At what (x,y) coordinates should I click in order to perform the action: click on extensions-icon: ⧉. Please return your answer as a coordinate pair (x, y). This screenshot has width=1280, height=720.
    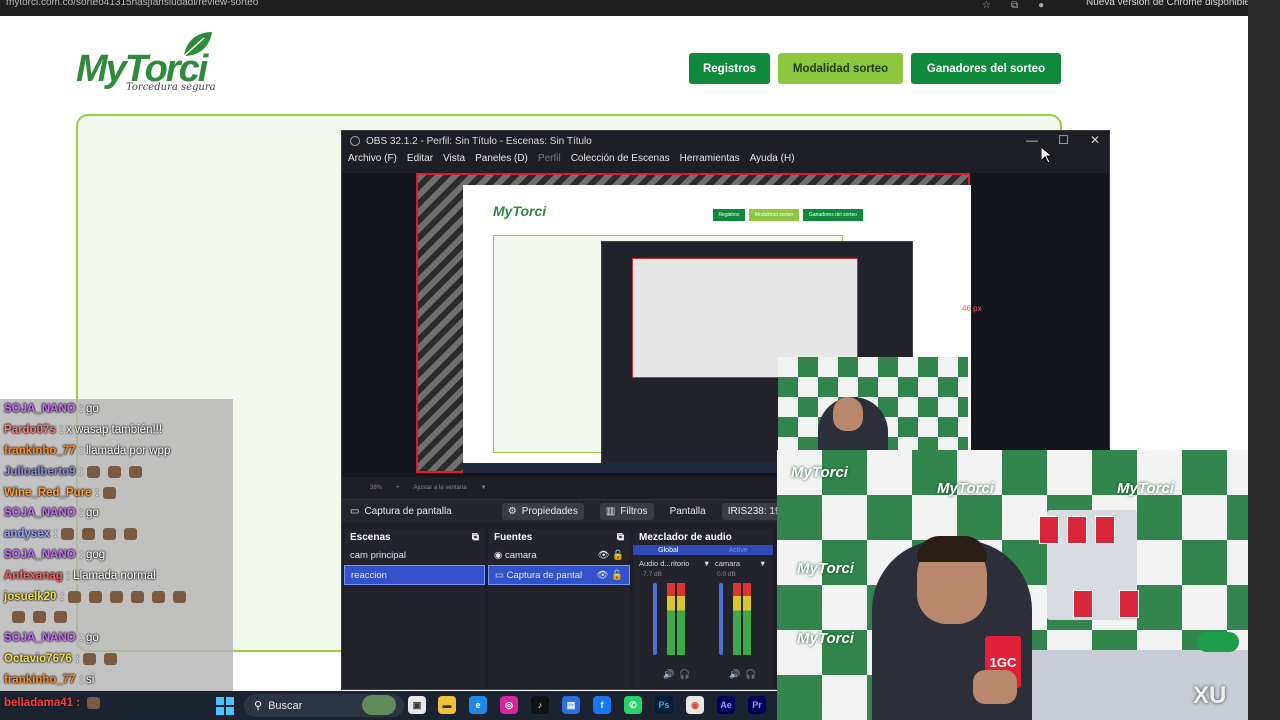
    Looking at the image, I should click on (1014, 5).